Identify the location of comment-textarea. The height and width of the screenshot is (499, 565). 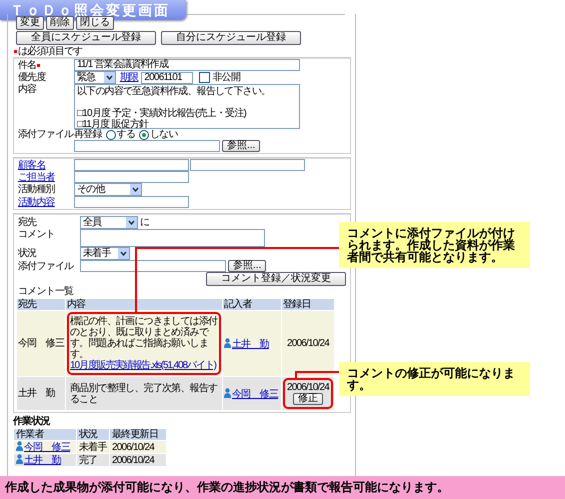
(172, 238).